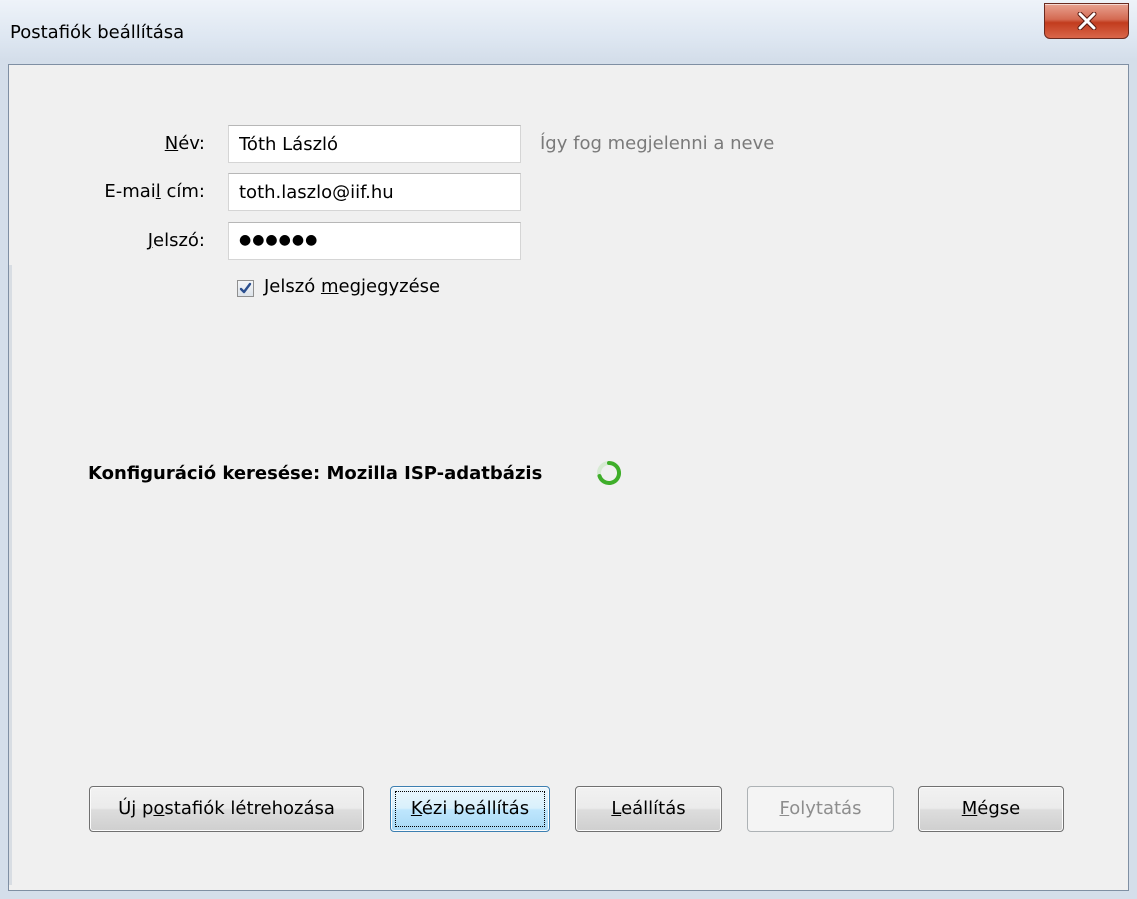 Image resolution: width=1137 pixels, height=899 pixels. Describe the element at coordinates (820, 809) in the screenshot. I see `continue-button: Folytatás` at that location.